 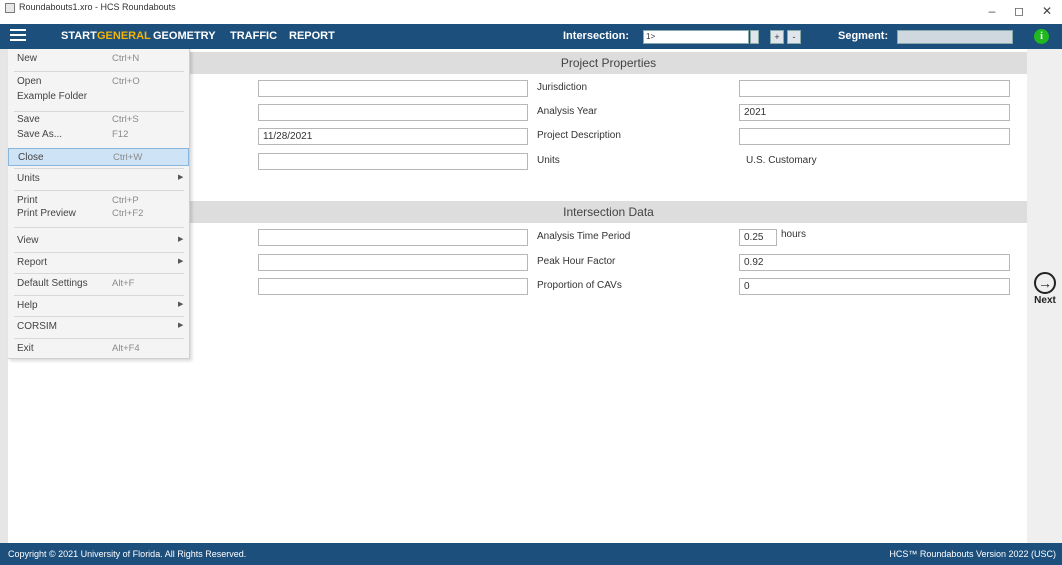 I want to click on menu-item-shortcut: Ctrl+W, so click(x=128, y=157).